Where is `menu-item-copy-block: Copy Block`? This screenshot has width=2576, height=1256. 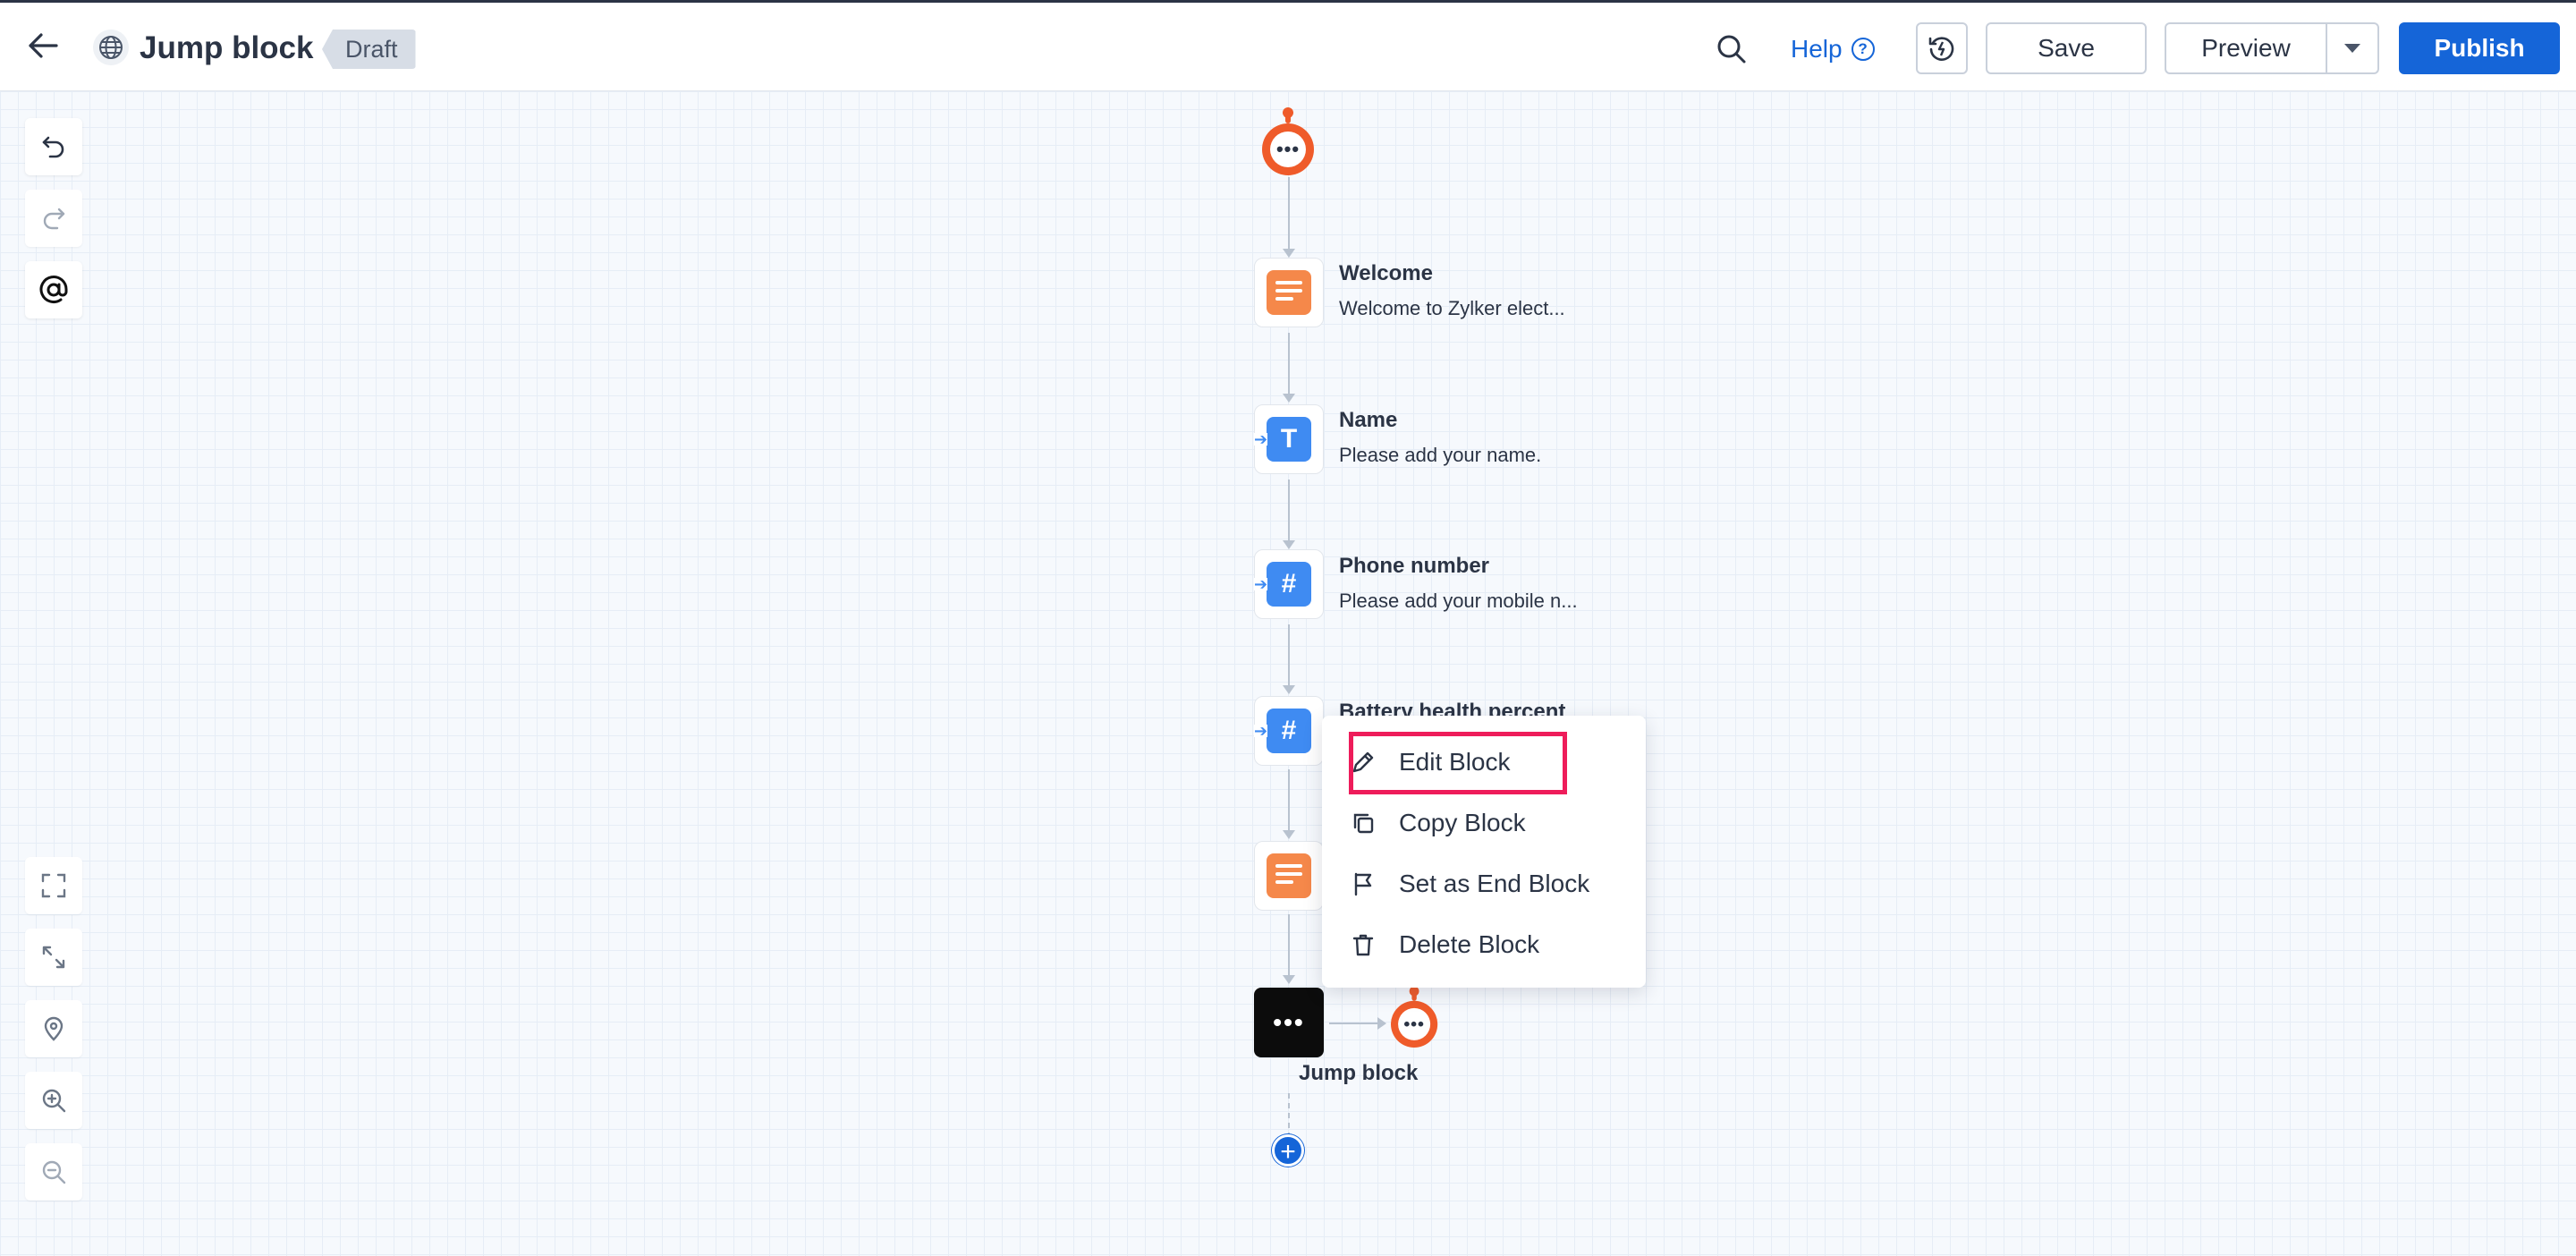
menu-item-copy-block: Copy Block is located at coordinates (1484, 823).